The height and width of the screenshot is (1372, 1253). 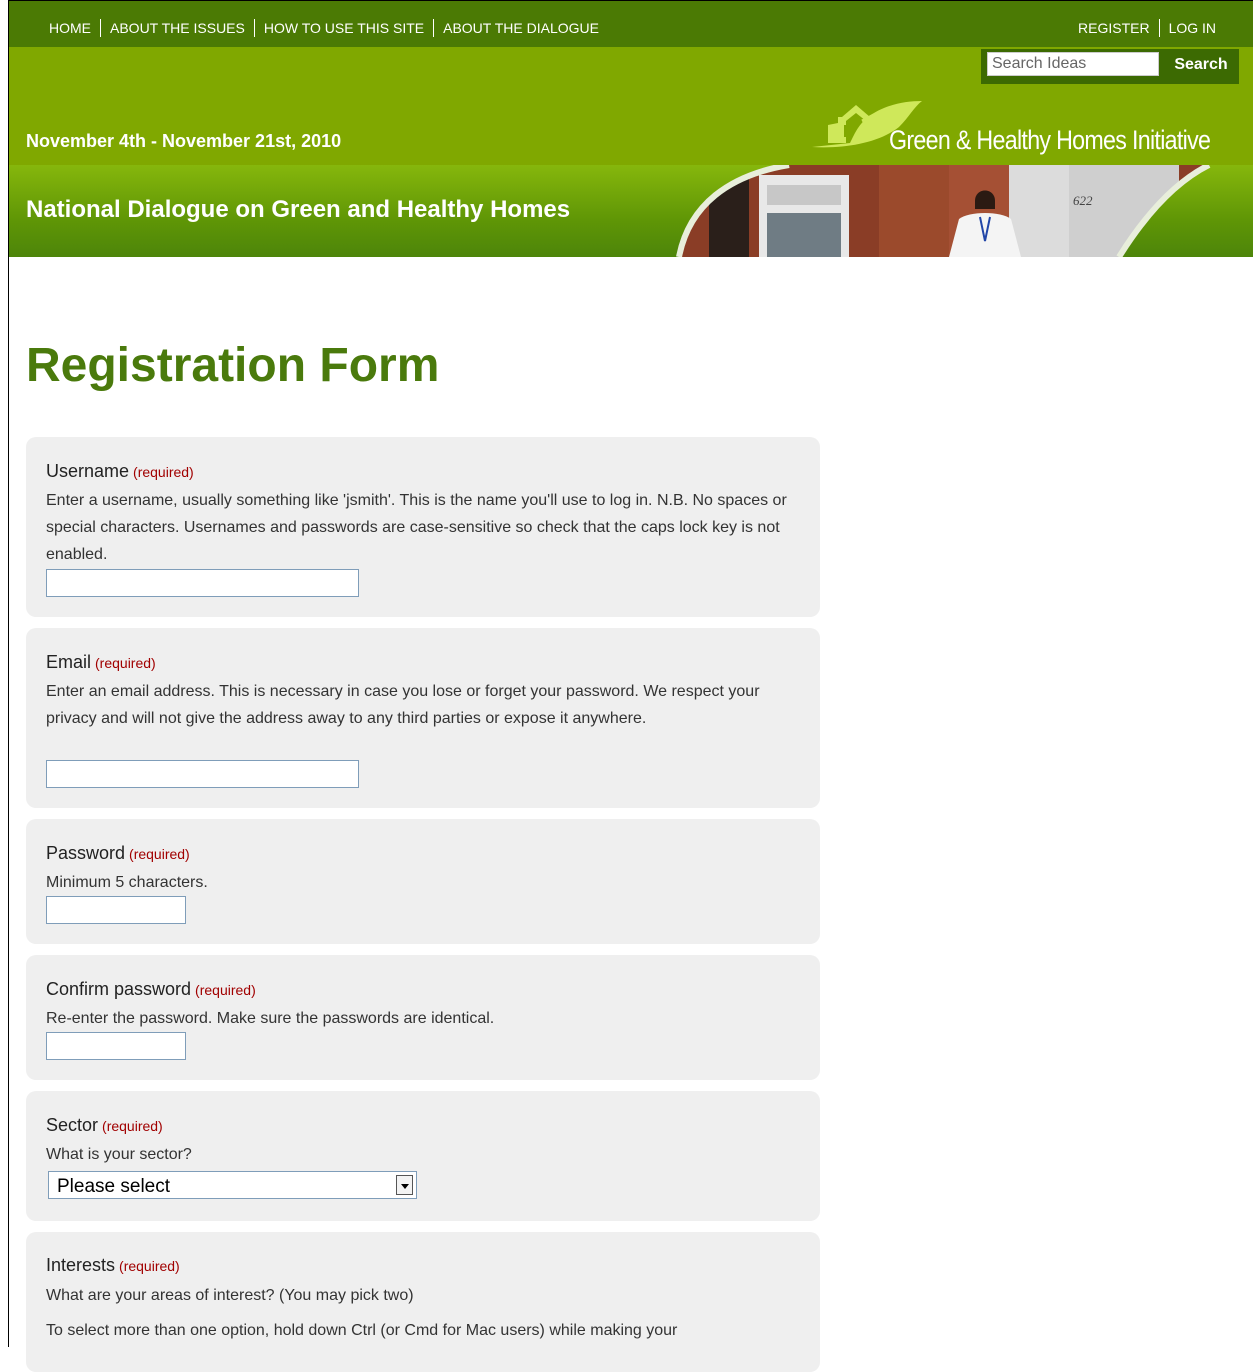 What do you see at coordinates (1114, 28) in the screenshot?
I see `nav-register: REGISTER` at bounding box center [1114, 28].